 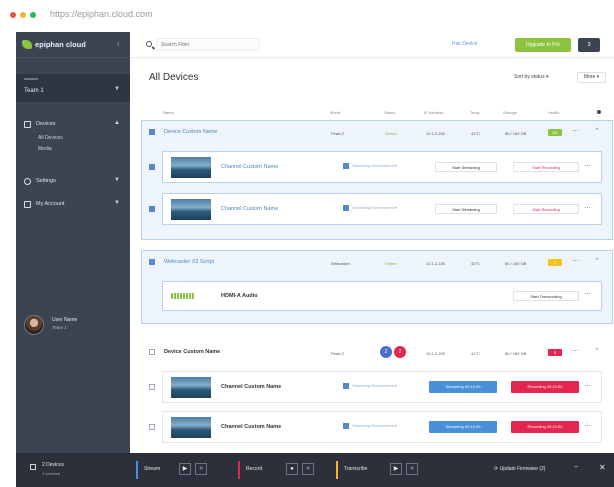 I want to click on transcribe-stop-button: ■, so click(x=412, y=469).